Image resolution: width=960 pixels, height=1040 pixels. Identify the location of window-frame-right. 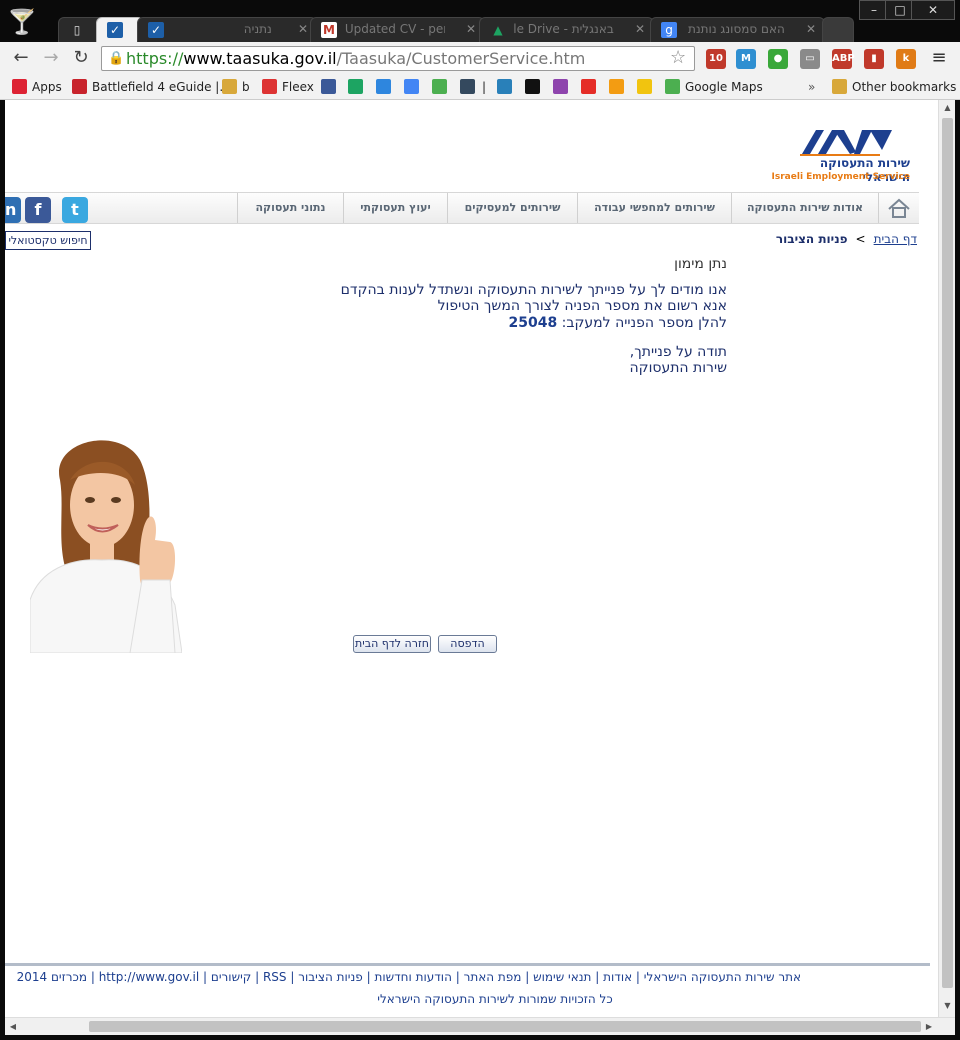
(957, 570).